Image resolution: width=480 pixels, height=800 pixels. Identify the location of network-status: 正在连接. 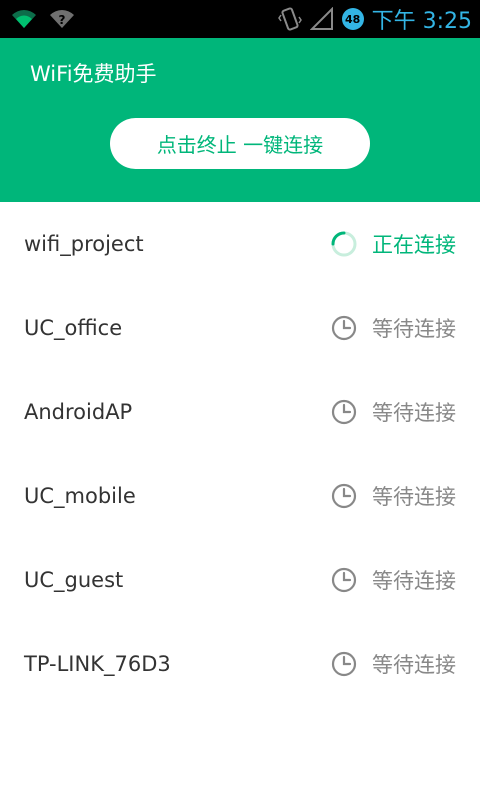
(393, 244).